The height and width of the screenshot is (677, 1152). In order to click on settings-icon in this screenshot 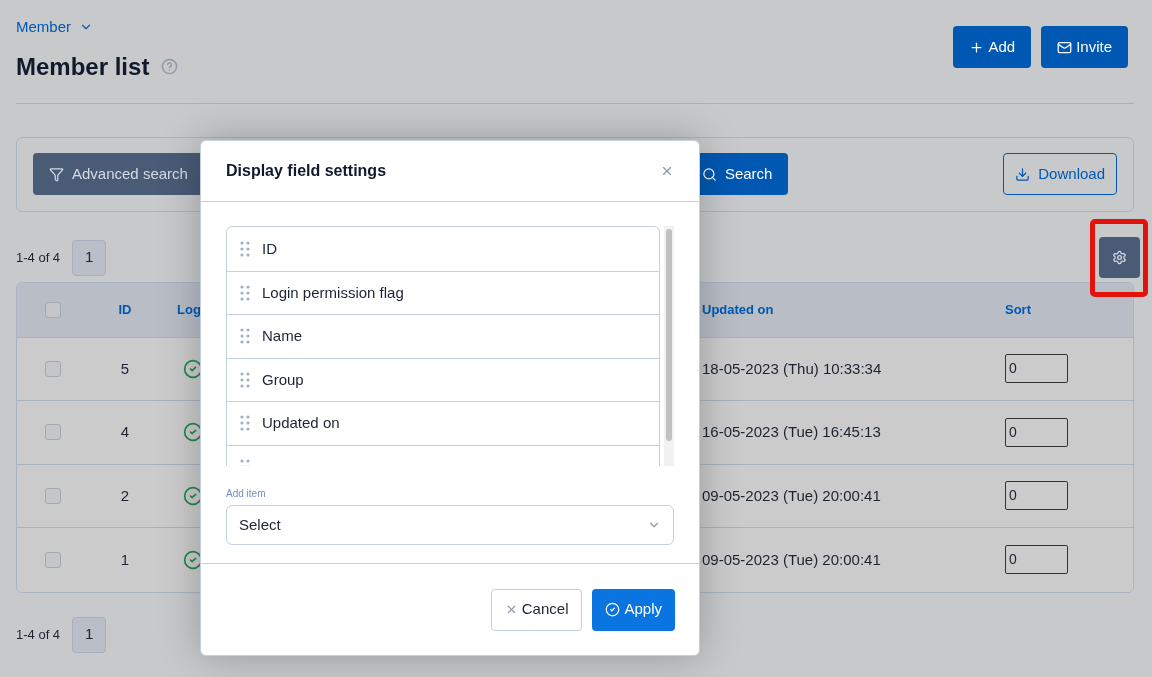, I will do `click(1119, 257)`.